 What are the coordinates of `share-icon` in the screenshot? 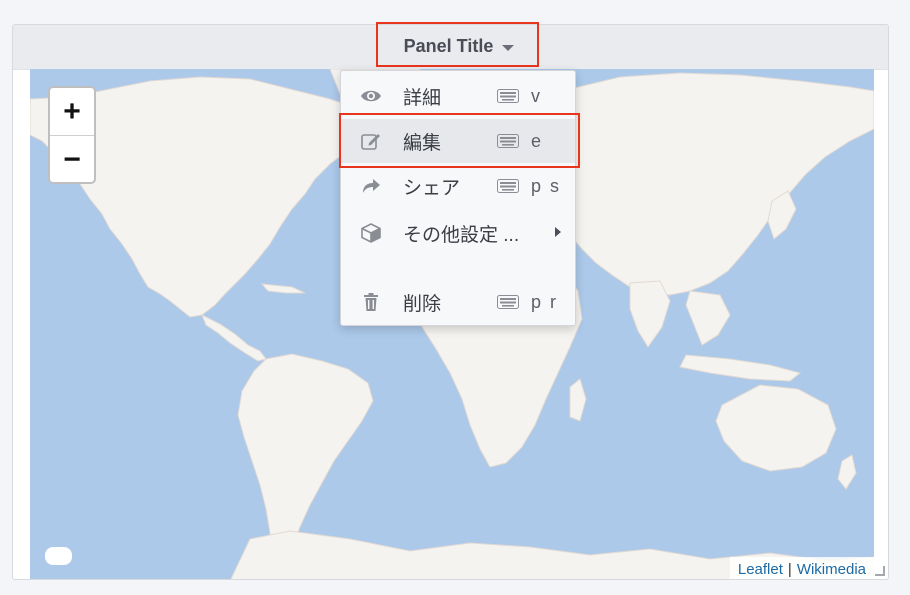 It's located at (371, 186).